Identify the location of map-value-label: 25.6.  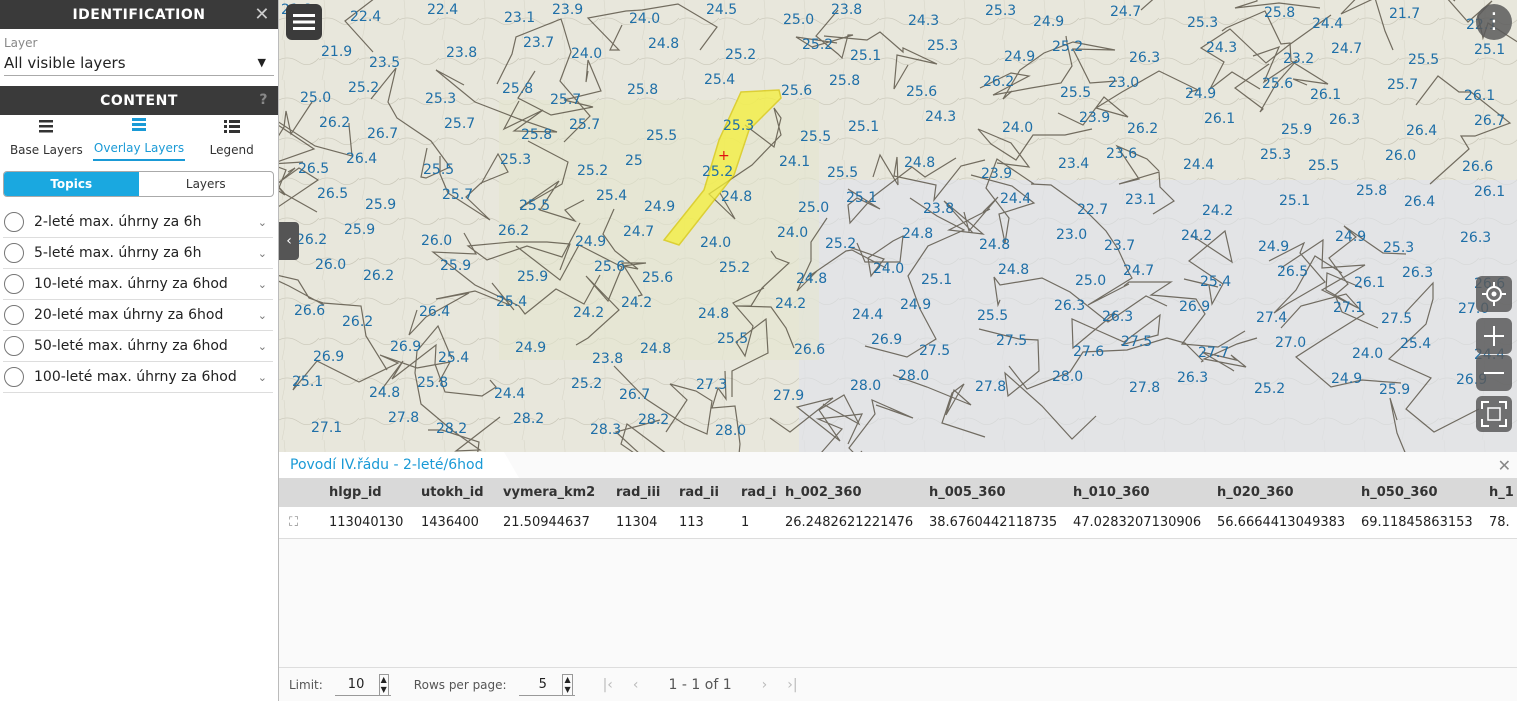
(1278, 84).